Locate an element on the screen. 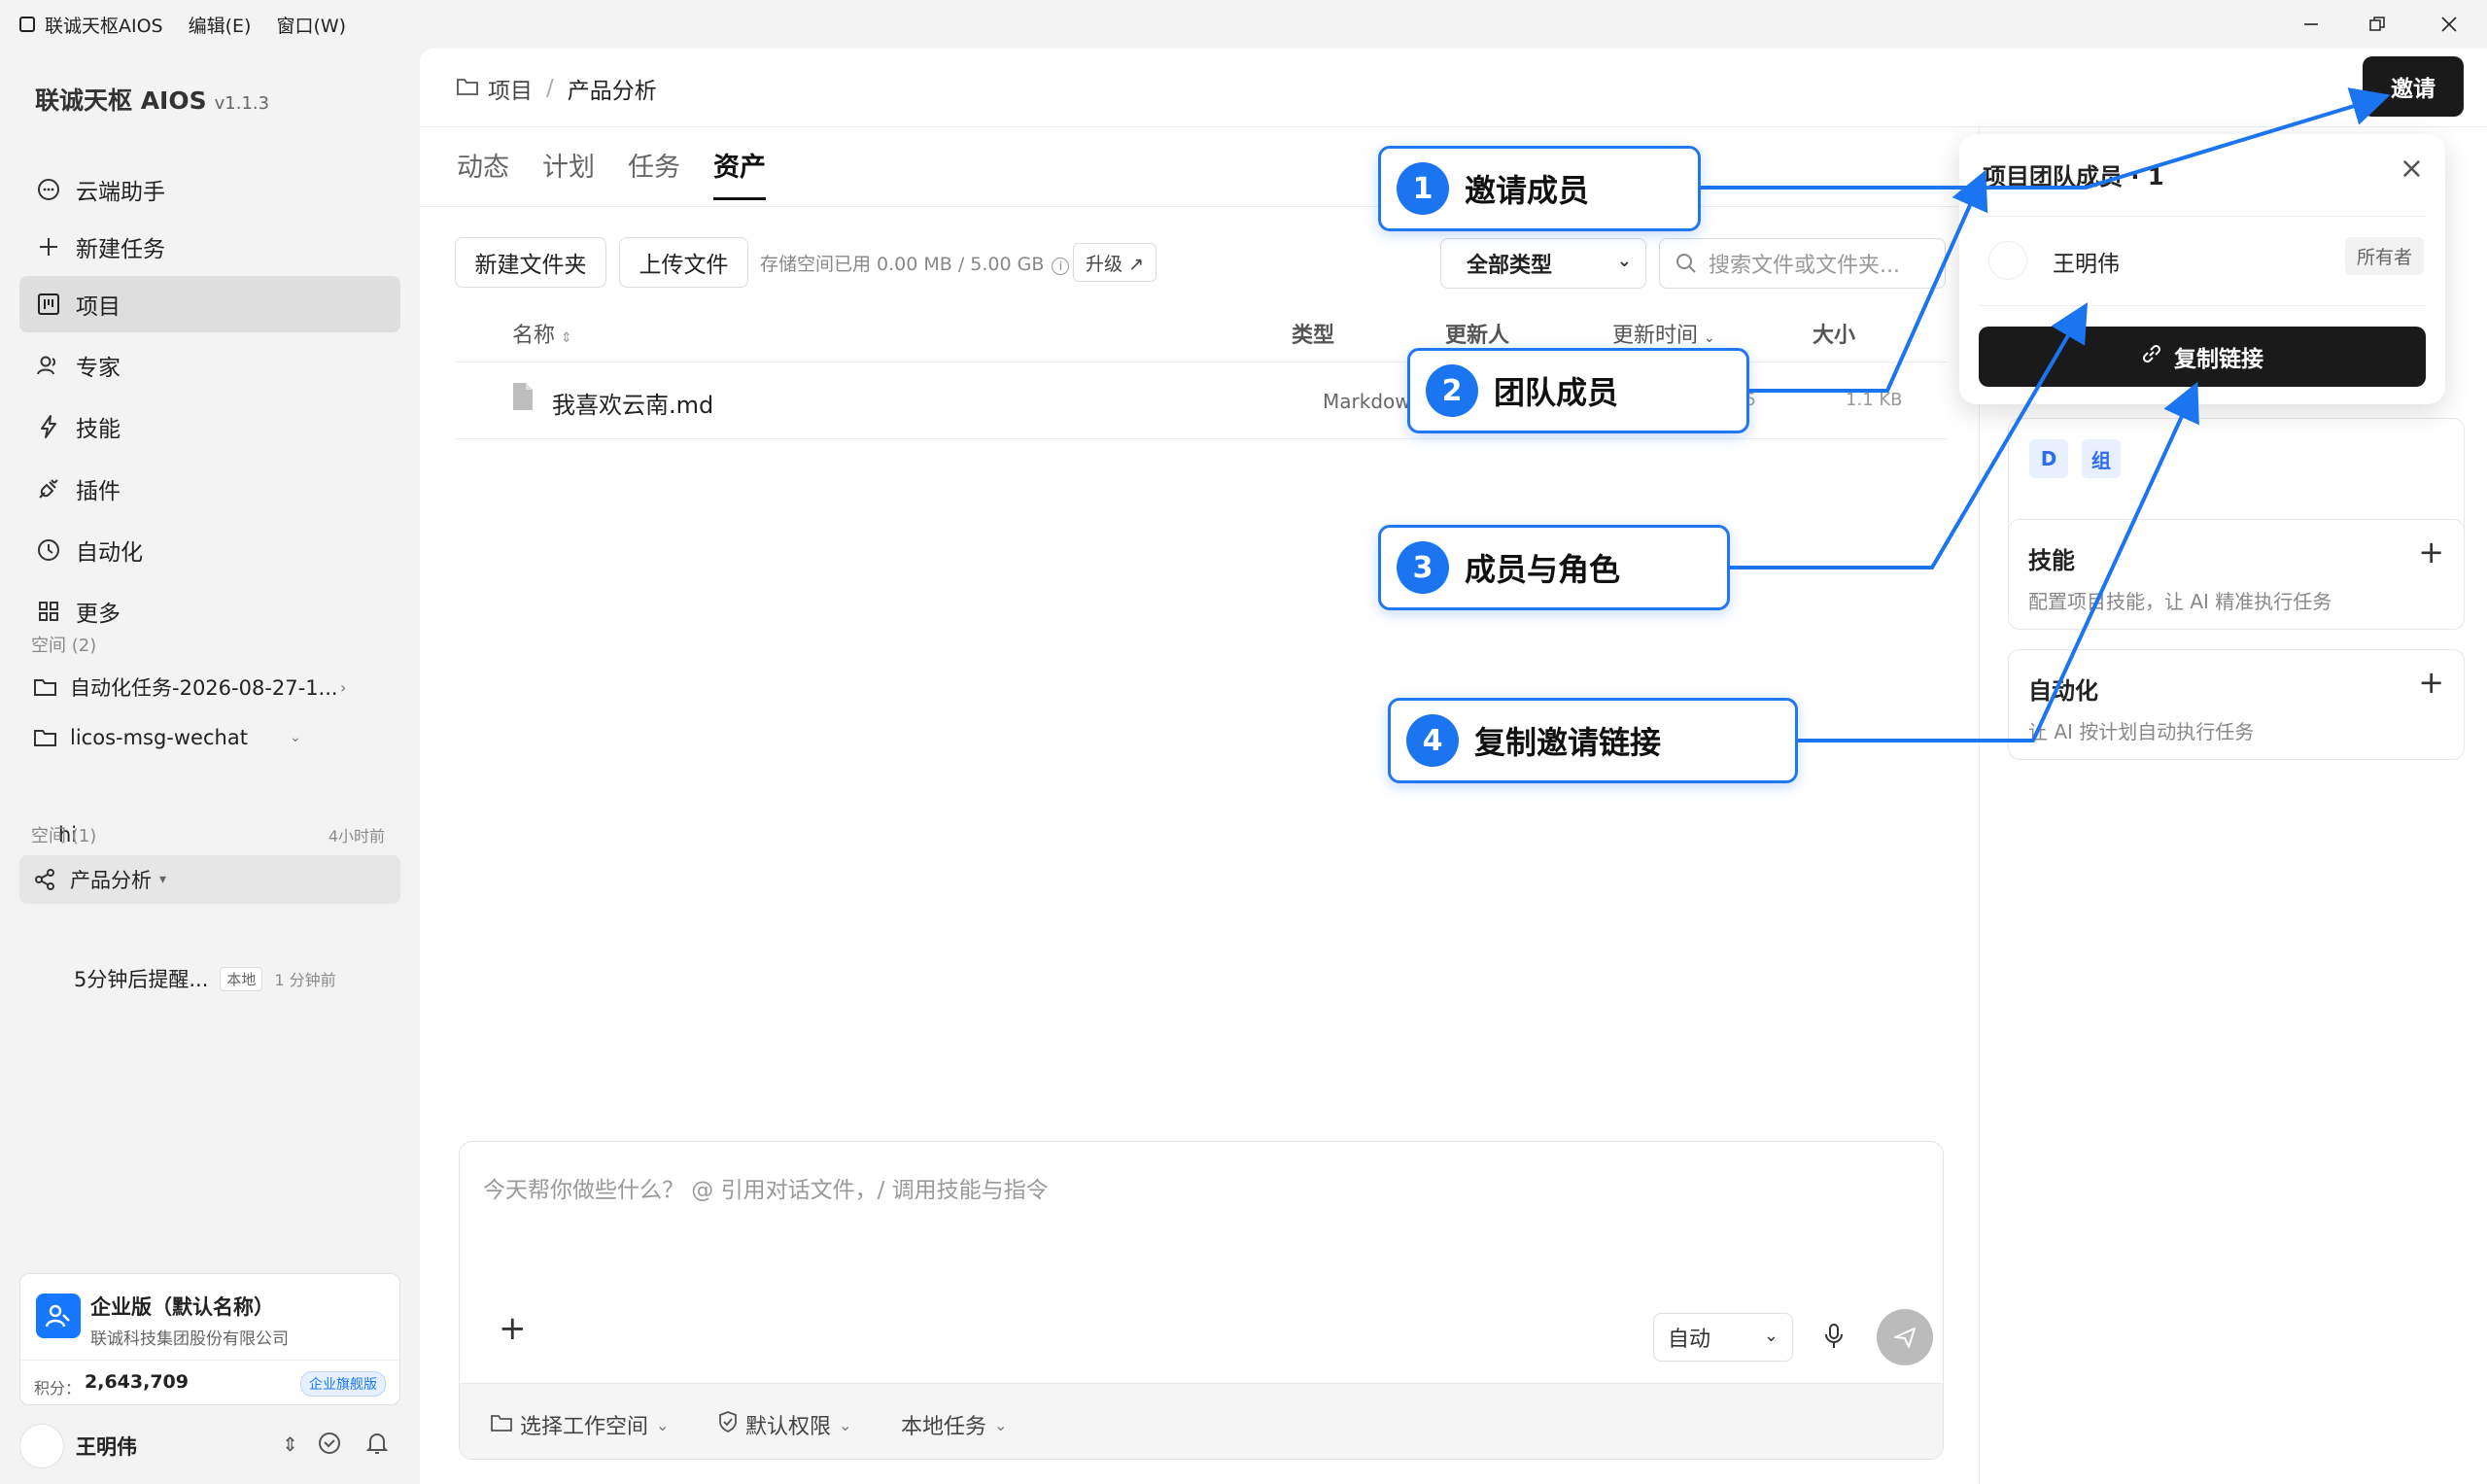  callout-copy-invite-link: 4 复制邀请链接 is located at coordinates (1593, 740).